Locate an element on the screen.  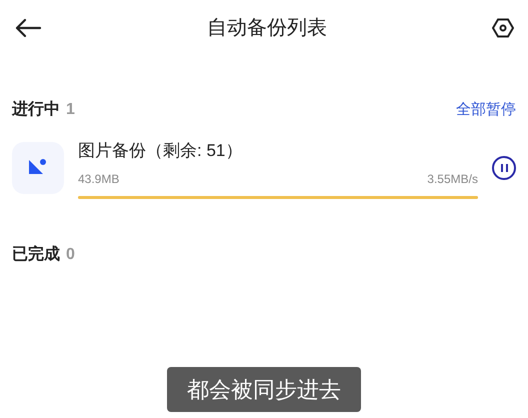
section-count: 1 is located at coordinates (70, 110).